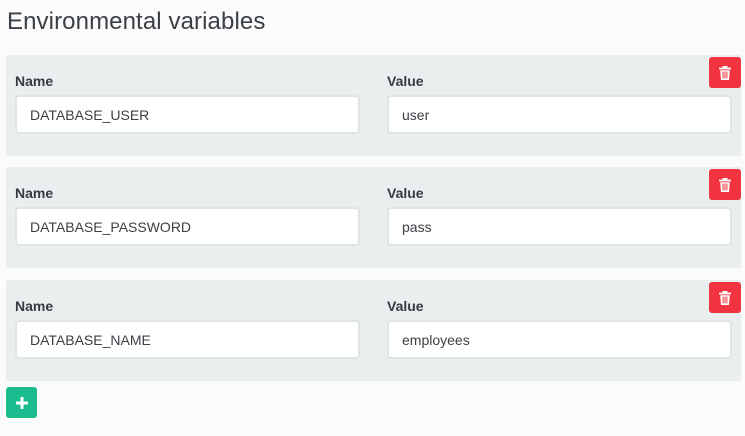  Describe the element at coordinates (136, 21) in the screenshot. I see `page-title: Environmental variables` at that location.